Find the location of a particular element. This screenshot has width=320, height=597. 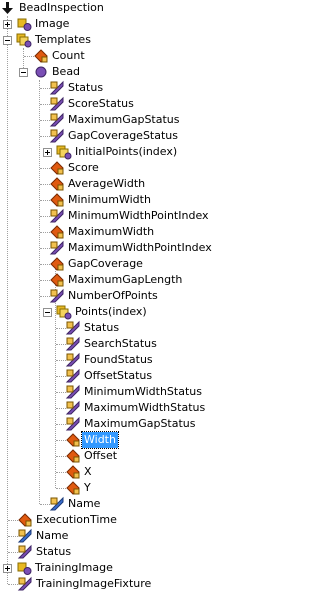

tree-item-label: GapCoverageStatus is located at coordinates (123, 136).